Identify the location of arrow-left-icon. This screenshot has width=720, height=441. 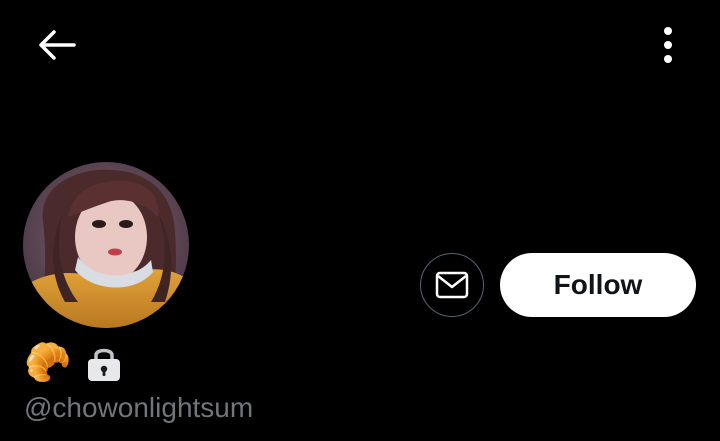
(57, 45).